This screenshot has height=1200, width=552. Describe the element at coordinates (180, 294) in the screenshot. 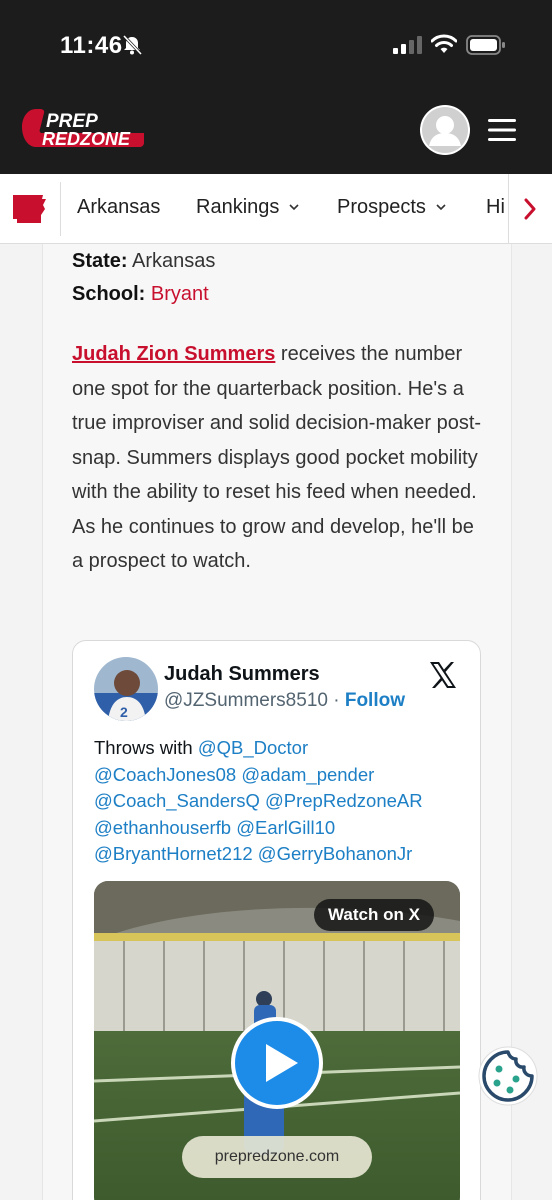

I see `school-link: Bryant` at that location.